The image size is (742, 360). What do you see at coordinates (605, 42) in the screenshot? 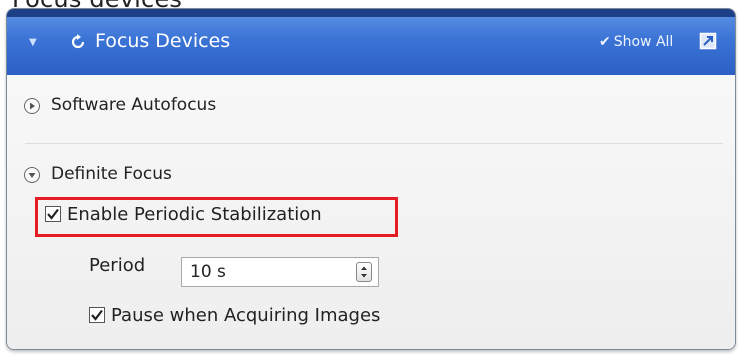
I see `checkmark-icon: ✔` at bounding box center [605, 42].